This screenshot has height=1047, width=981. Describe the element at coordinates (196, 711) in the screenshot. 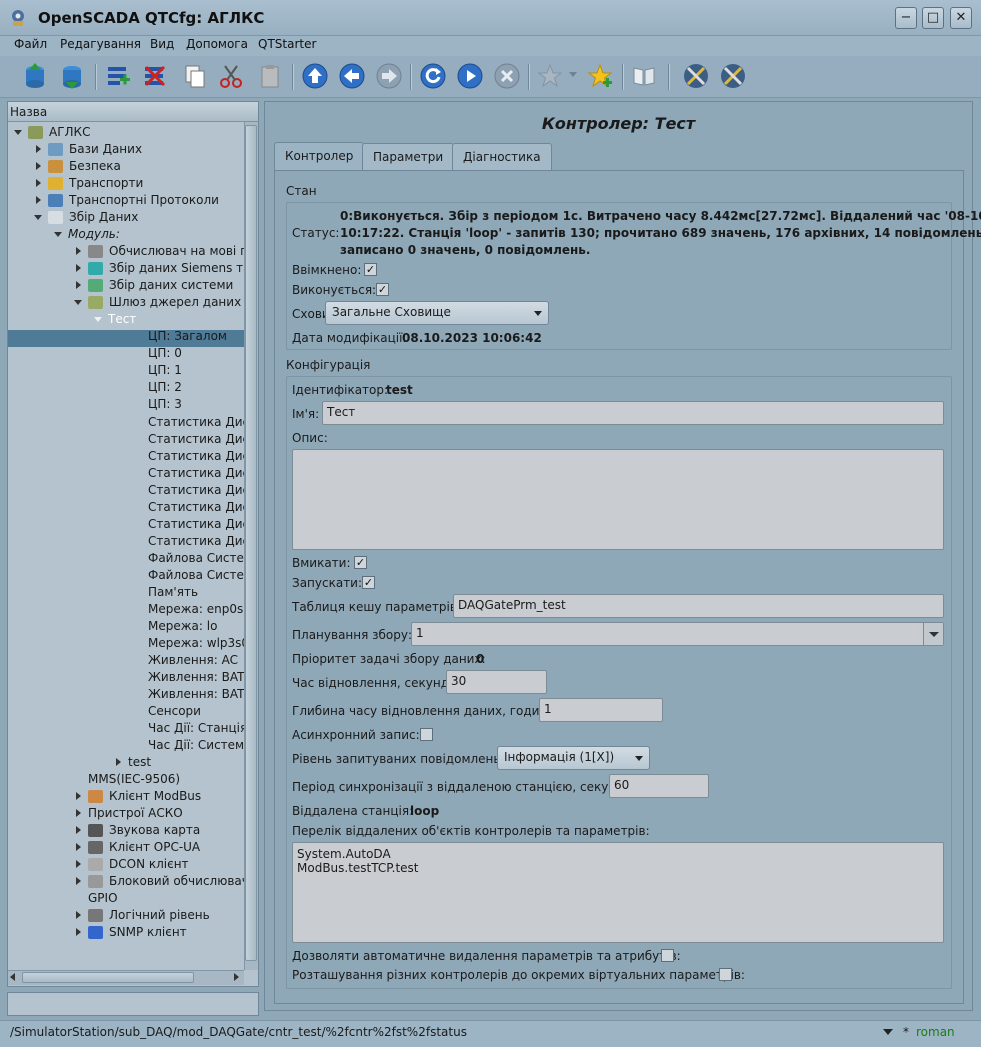

I see `tree-item: Сенсори` at that location.